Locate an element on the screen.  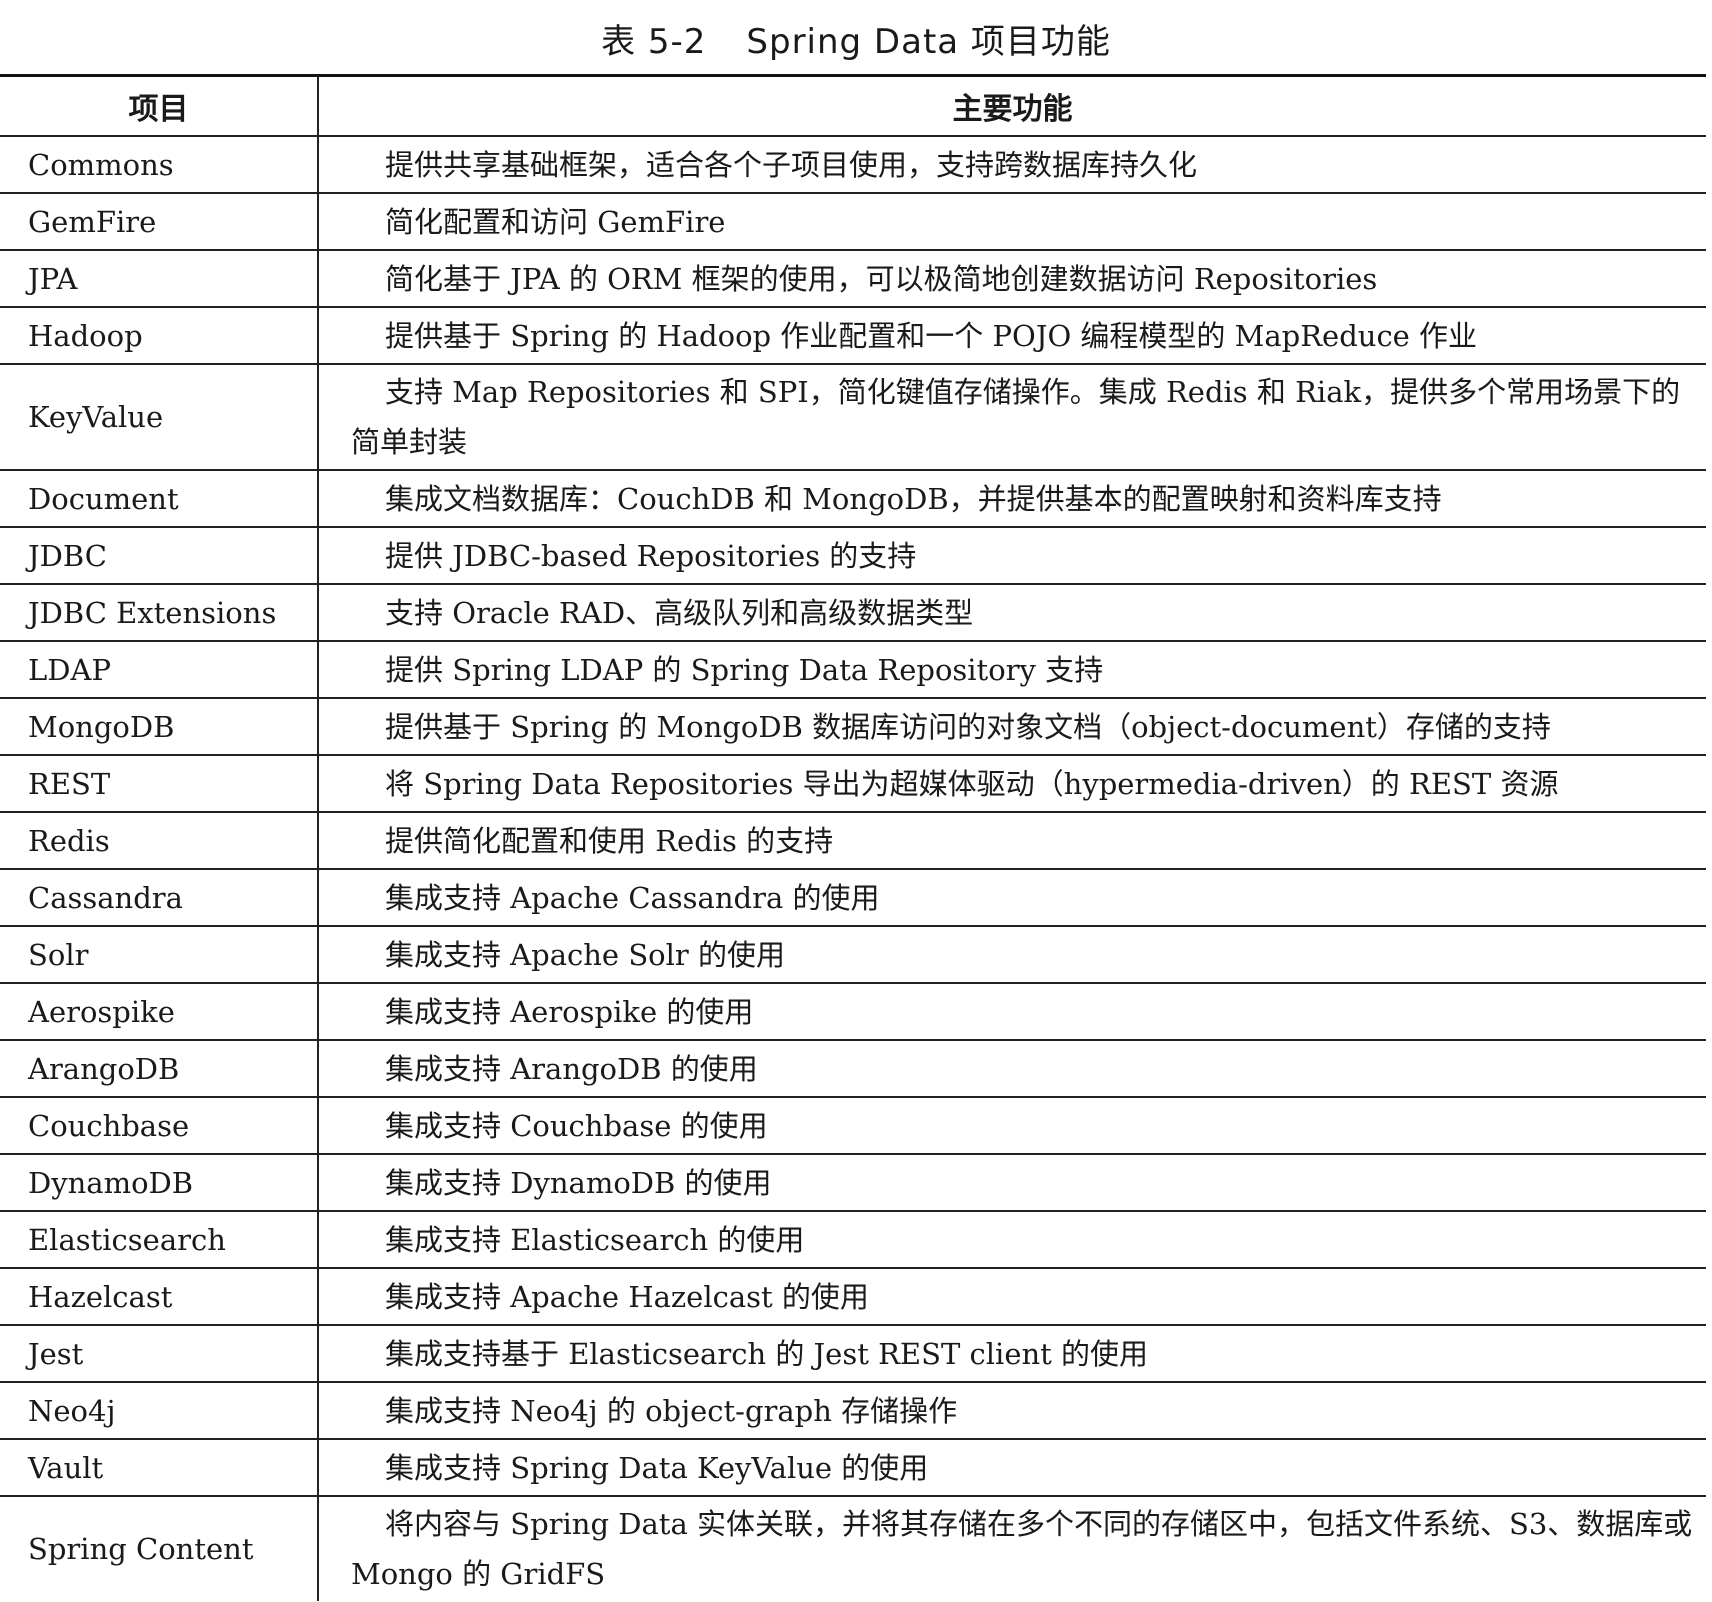
project-name-cell: Spring Content is located at coordinates (159, 1548).